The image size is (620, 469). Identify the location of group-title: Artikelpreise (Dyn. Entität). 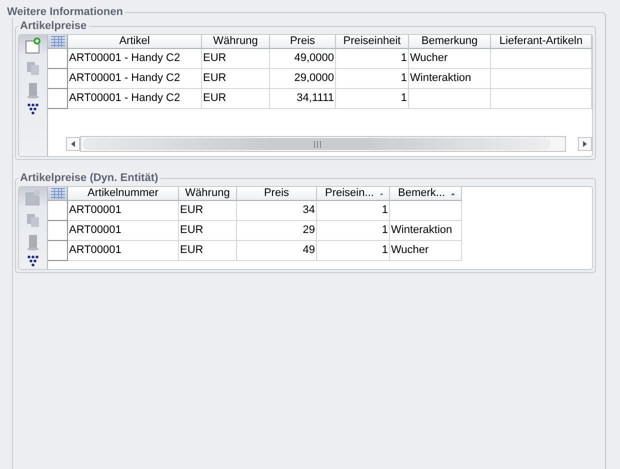
(89, 178).